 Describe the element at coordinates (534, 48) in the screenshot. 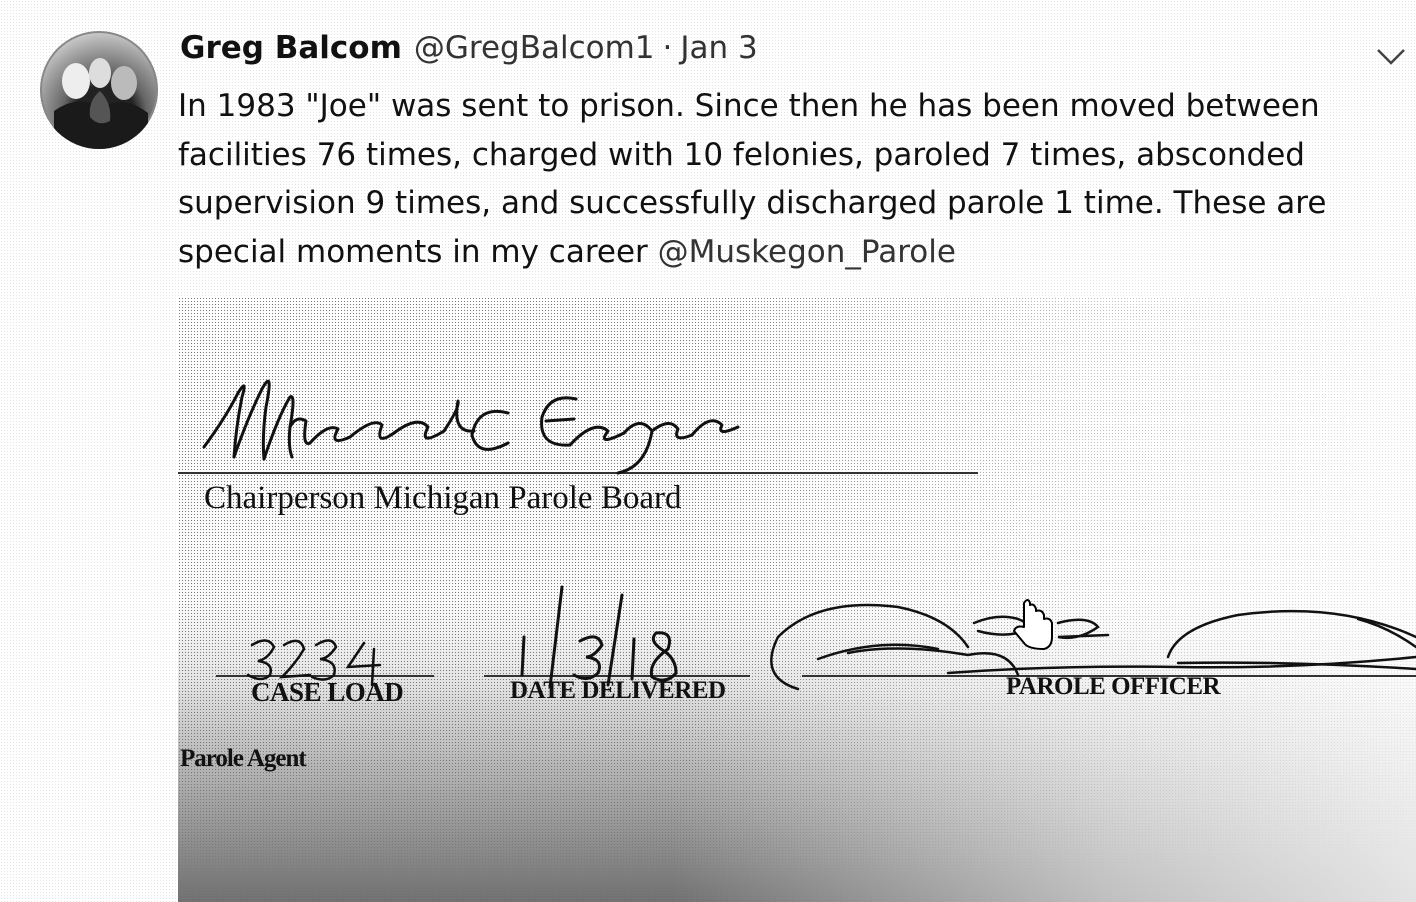

I see `author-handle: @GregBalcom1` at that location.